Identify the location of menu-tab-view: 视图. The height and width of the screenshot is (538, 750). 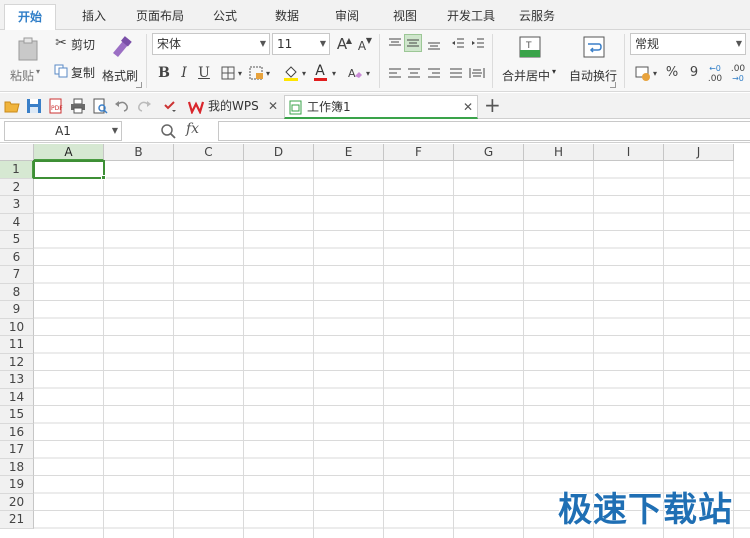
(405, 18).